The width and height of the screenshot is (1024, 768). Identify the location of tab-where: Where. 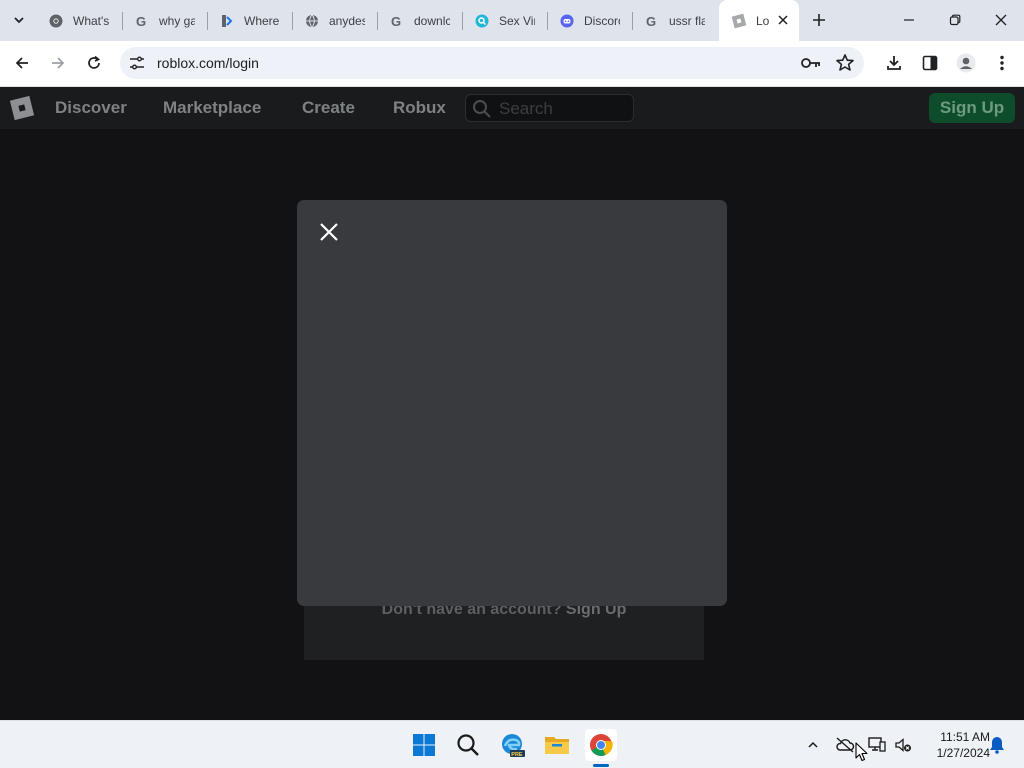
(249, 20).